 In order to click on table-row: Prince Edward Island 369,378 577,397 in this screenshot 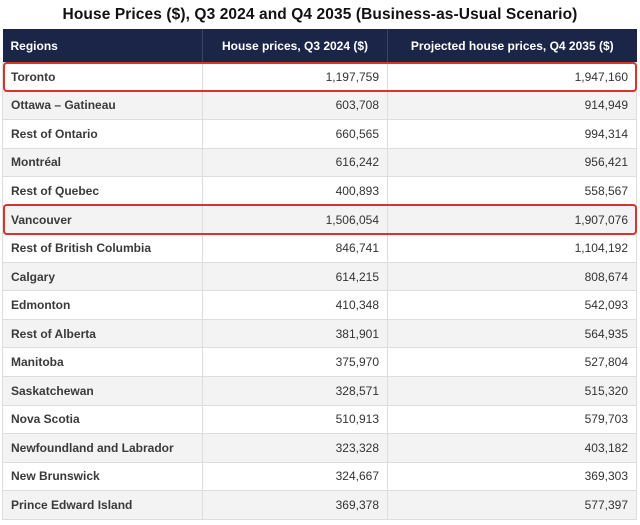, I will do `click(319, 505)`.